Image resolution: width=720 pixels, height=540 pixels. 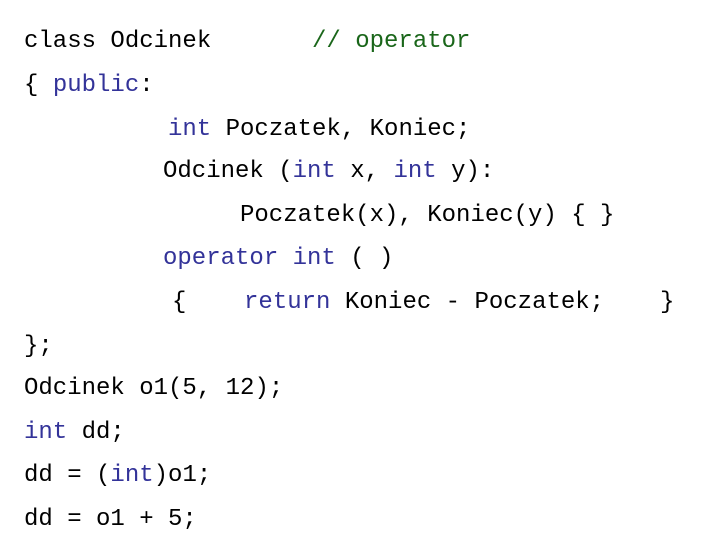 I want to click on initializer-list-text: Poczatek(x), Koniec(y) { }, so click(x=427, y=215).